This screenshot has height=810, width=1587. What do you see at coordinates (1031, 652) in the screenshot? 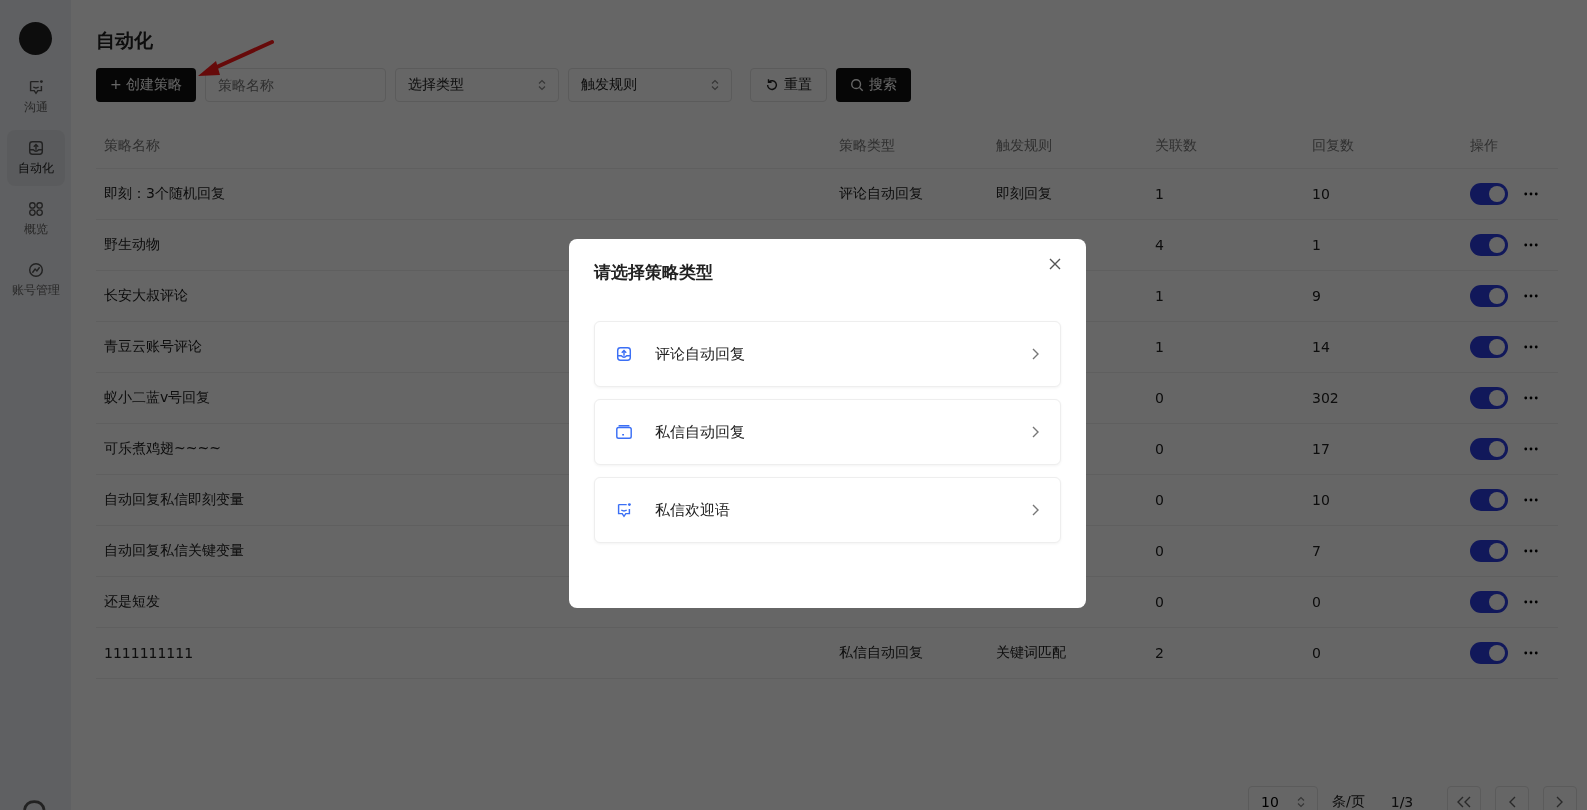
I see `table-cell: 关键词匹配` at bounding box center [1031, 652].